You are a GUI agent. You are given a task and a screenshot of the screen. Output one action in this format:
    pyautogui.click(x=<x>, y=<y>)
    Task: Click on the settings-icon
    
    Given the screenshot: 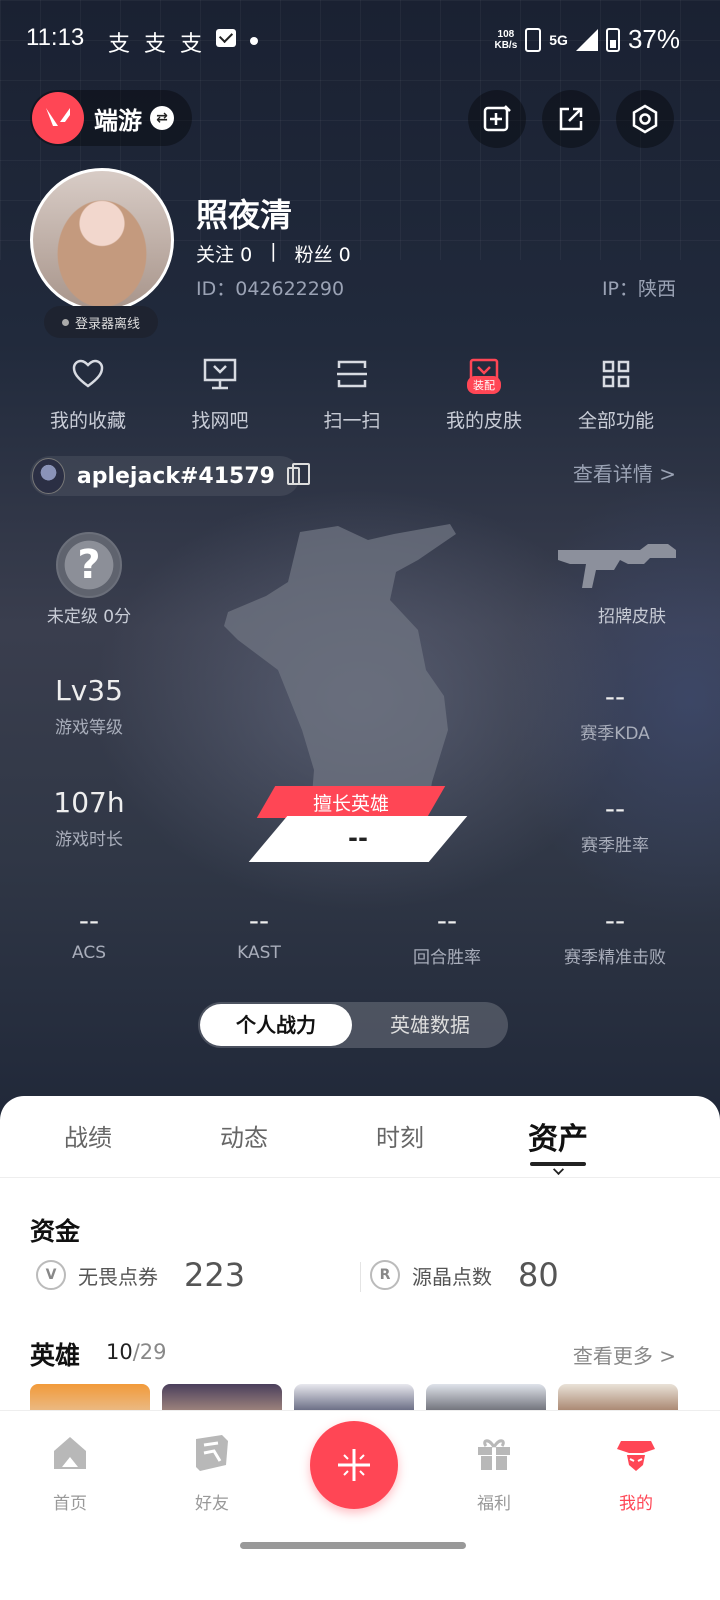 What is the action you would take?
    pyautogui.click(x=645, y=119)
    